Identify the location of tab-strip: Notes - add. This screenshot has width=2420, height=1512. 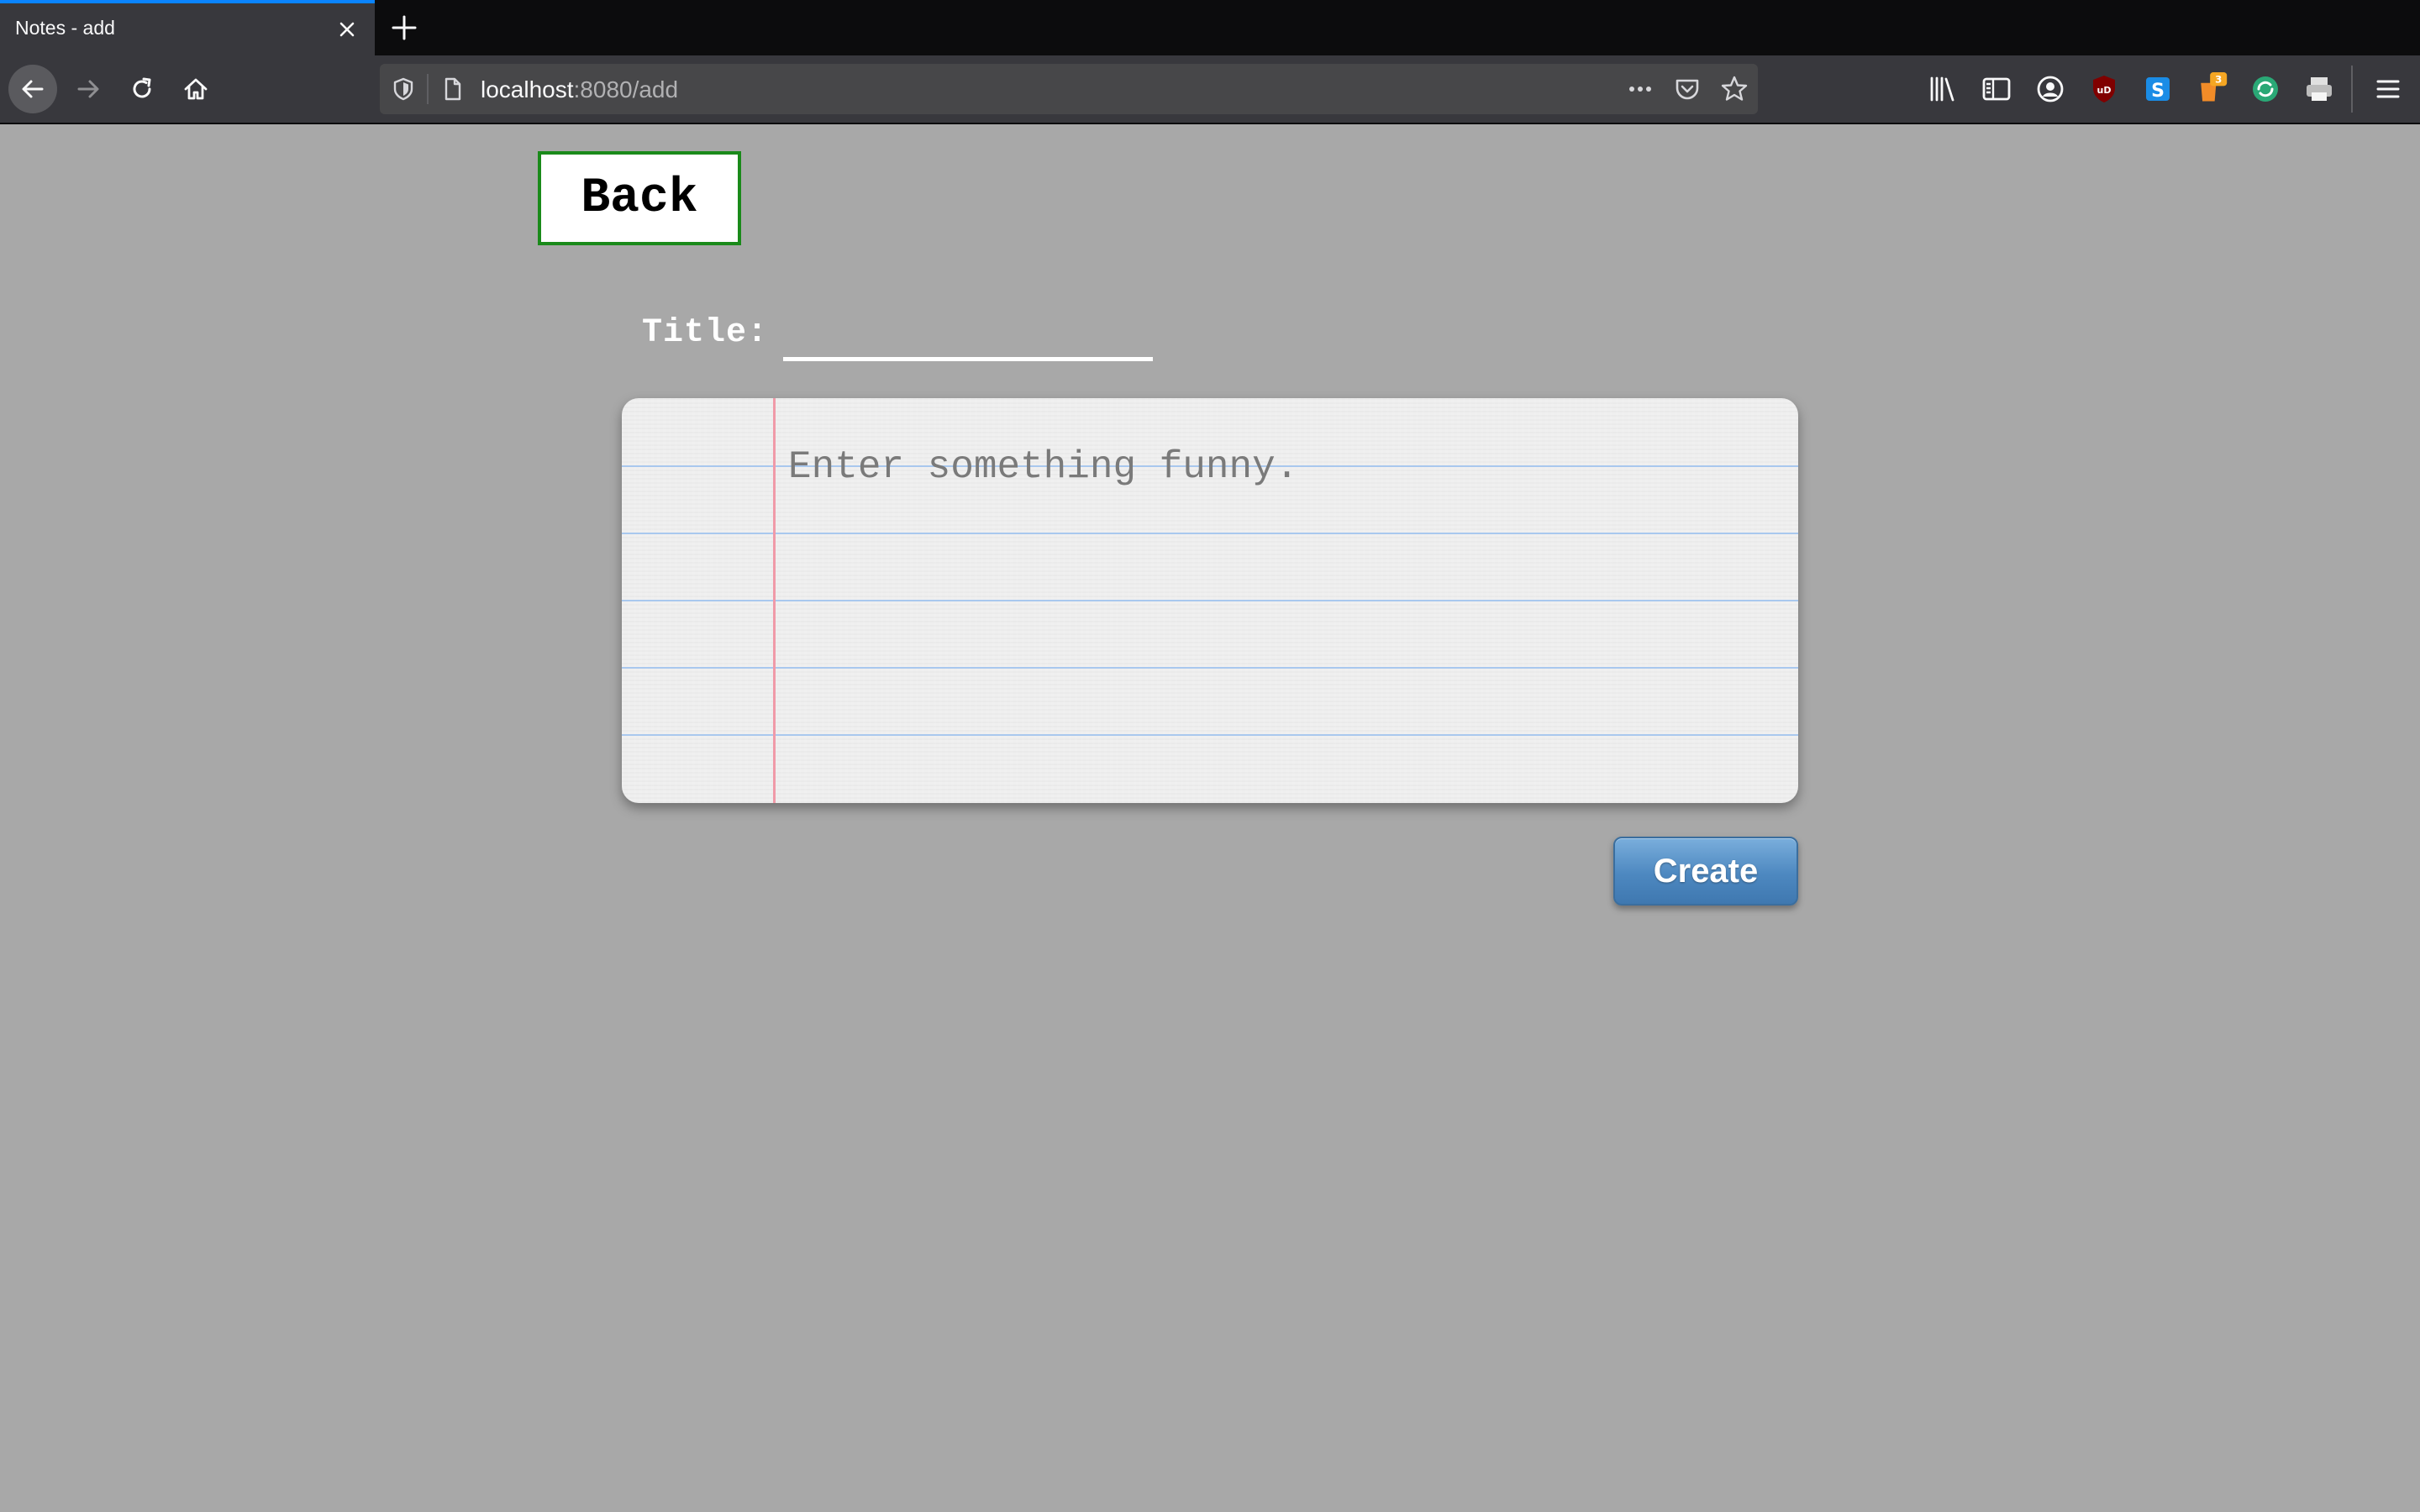
(1210, 27).